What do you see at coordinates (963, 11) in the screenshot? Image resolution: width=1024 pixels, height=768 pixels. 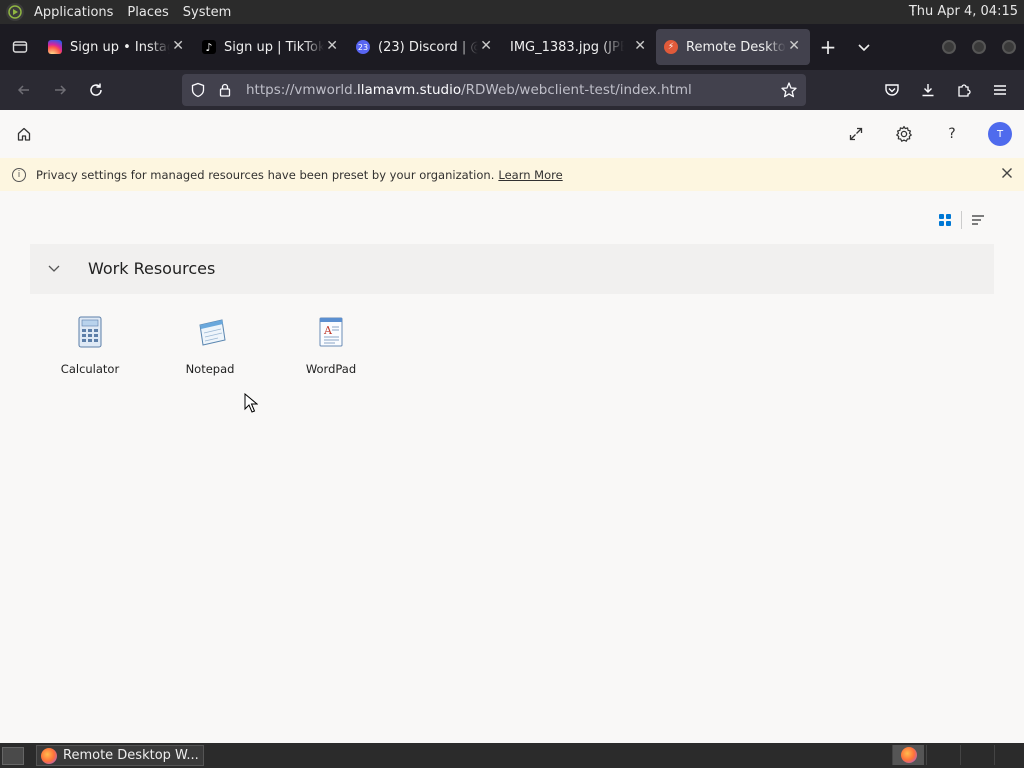 I see `clock: Thu Apr 4, 04:15` at bounding box center [963, 11].